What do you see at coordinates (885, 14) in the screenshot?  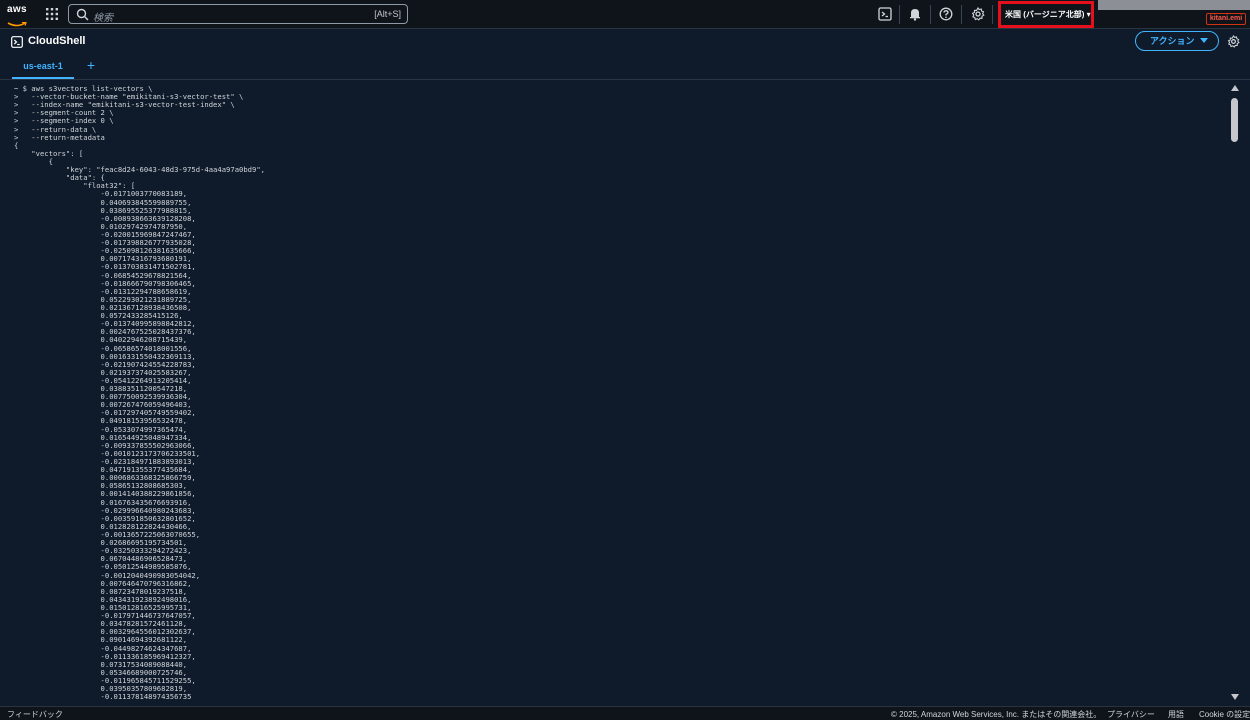 I see `cloudshell-icon` at bounding box center [885, 14].